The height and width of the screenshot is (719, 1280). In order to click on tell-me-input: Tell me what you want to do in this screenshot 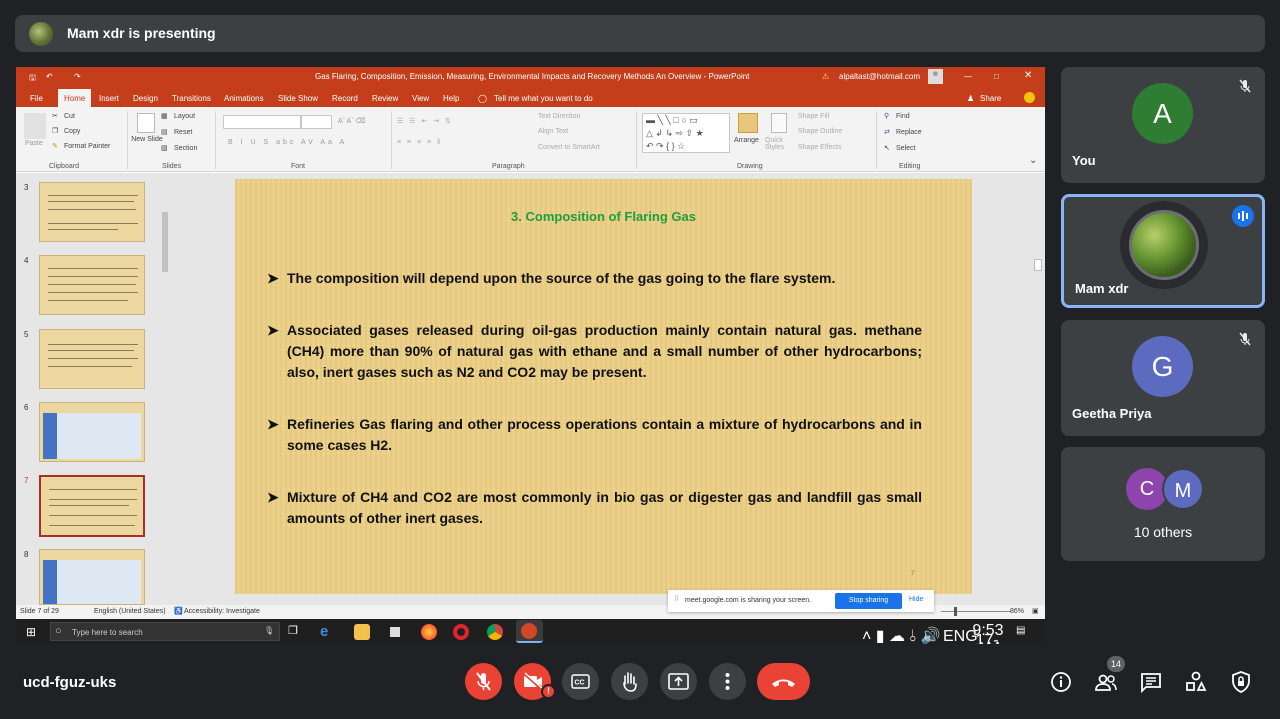, I will do `click(543, 98)`.